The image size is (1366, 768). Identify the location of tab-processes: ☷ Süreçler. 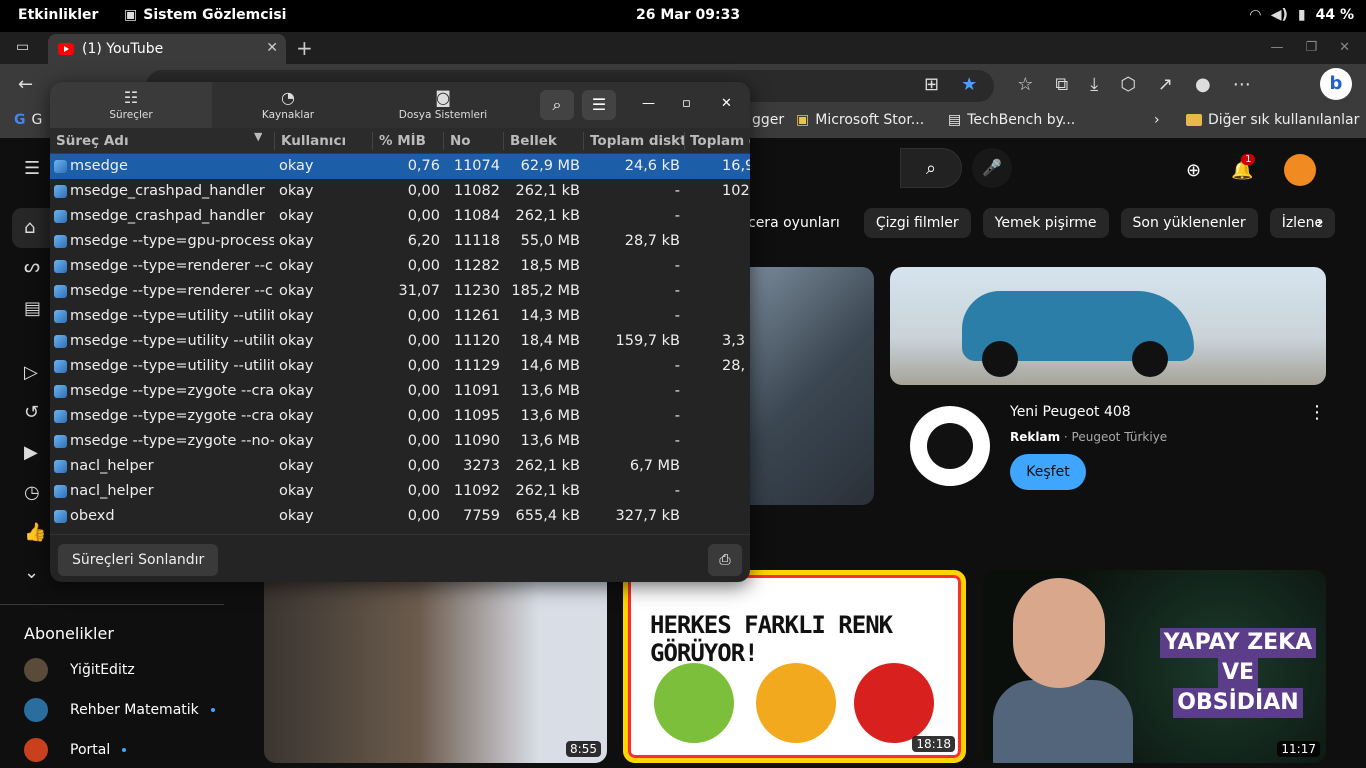
(131, 105).